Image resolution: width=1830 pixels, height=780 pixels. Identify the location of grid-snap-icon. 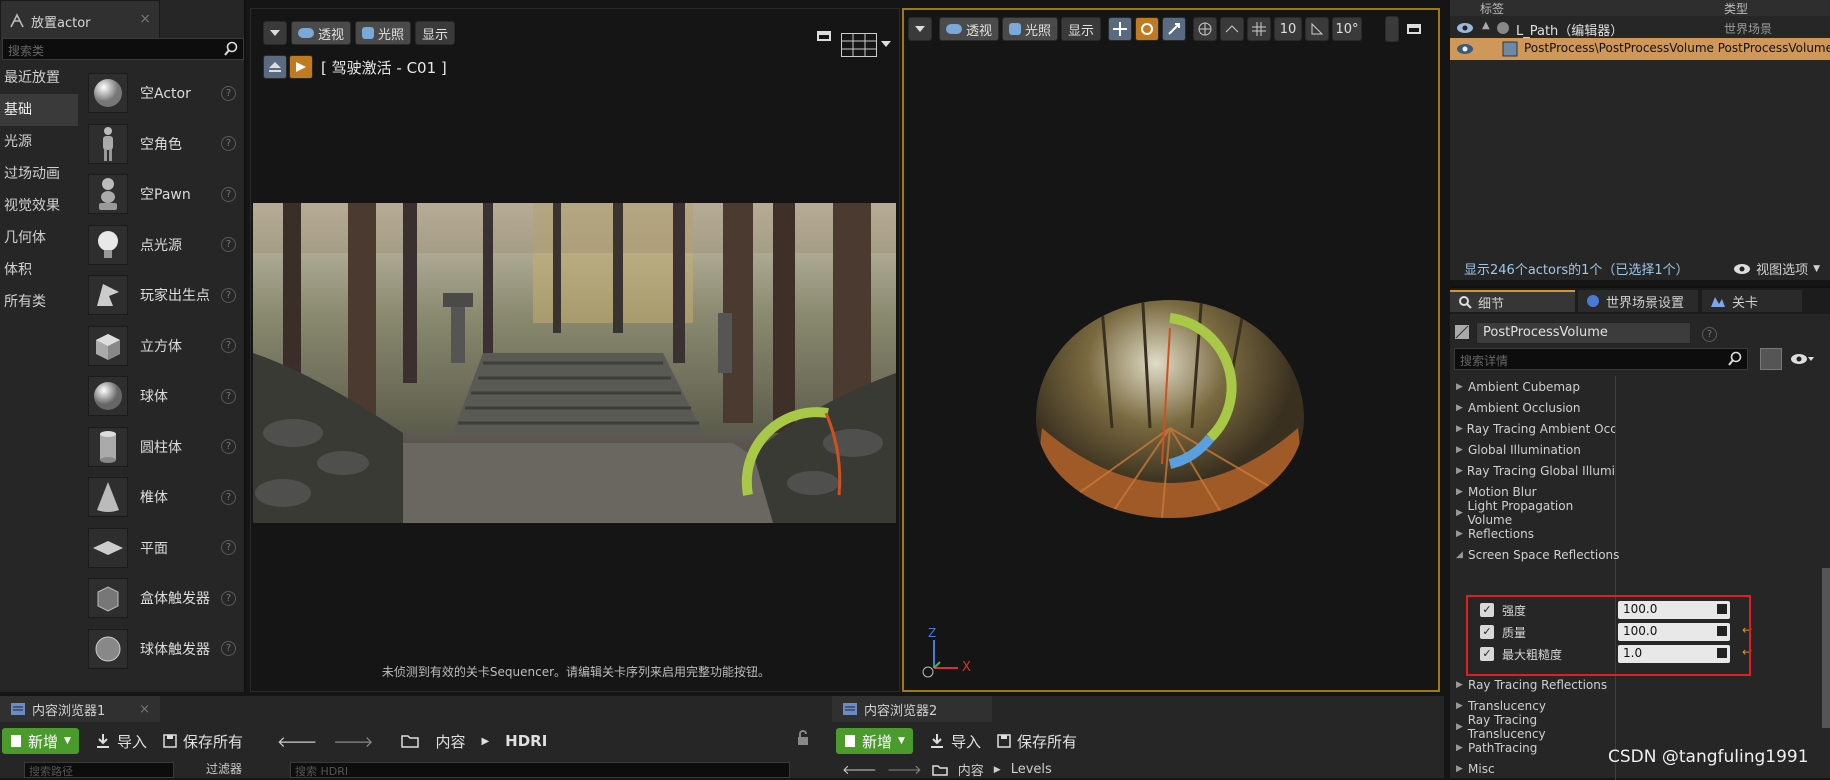
(1259, 29).